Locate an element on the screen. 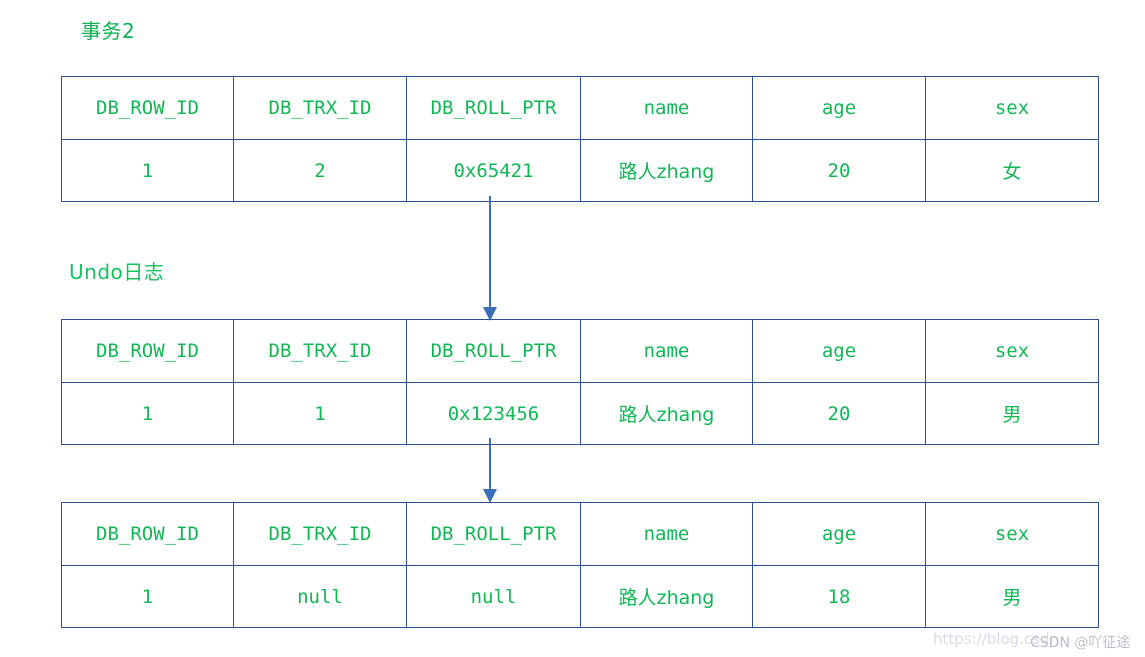 The width and height of the screenshot is (1145, 657). cell-db-trx-id: 2 is located at coordinates (320, 170).